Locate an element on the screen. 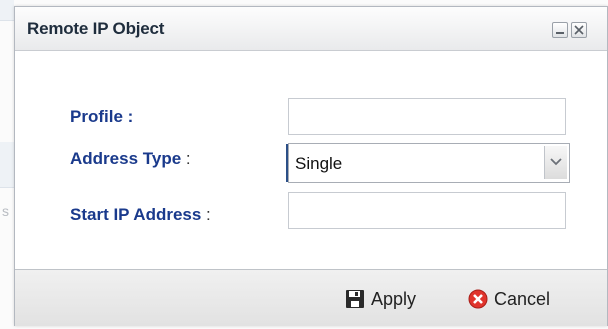 The width and height of the screenshot is (608, 329). chevron-down-icon is located at coordinates (556, 162).